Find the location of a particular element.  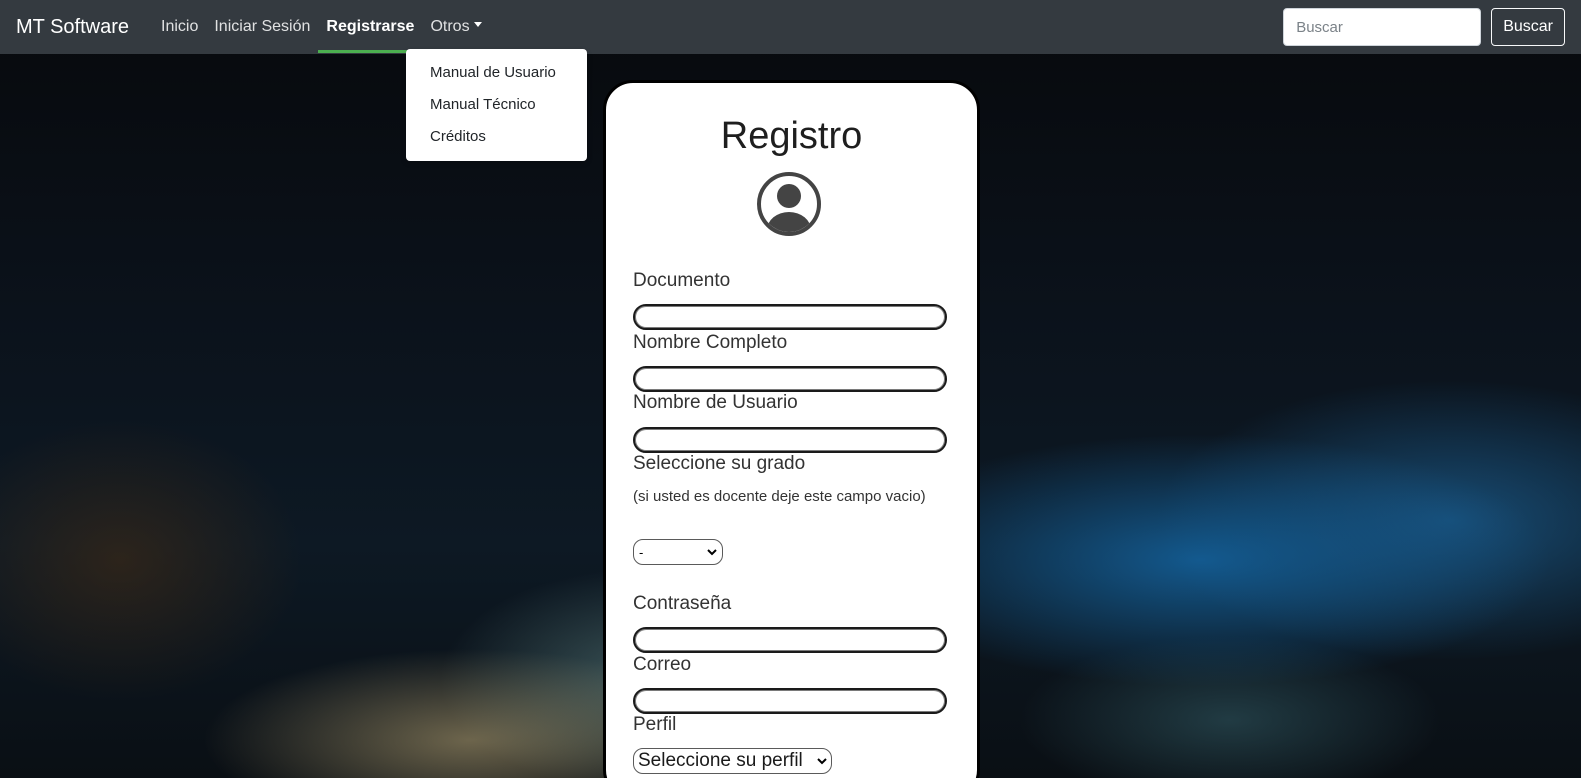

search-button: Buscar is located at coordinates (1528, 27).